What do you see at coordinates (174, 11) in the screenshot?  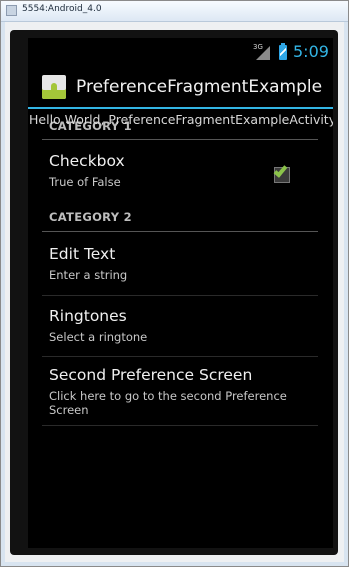 I see `window-titlebar: 5554:Android_4.0` at bounding box center [174, 11].